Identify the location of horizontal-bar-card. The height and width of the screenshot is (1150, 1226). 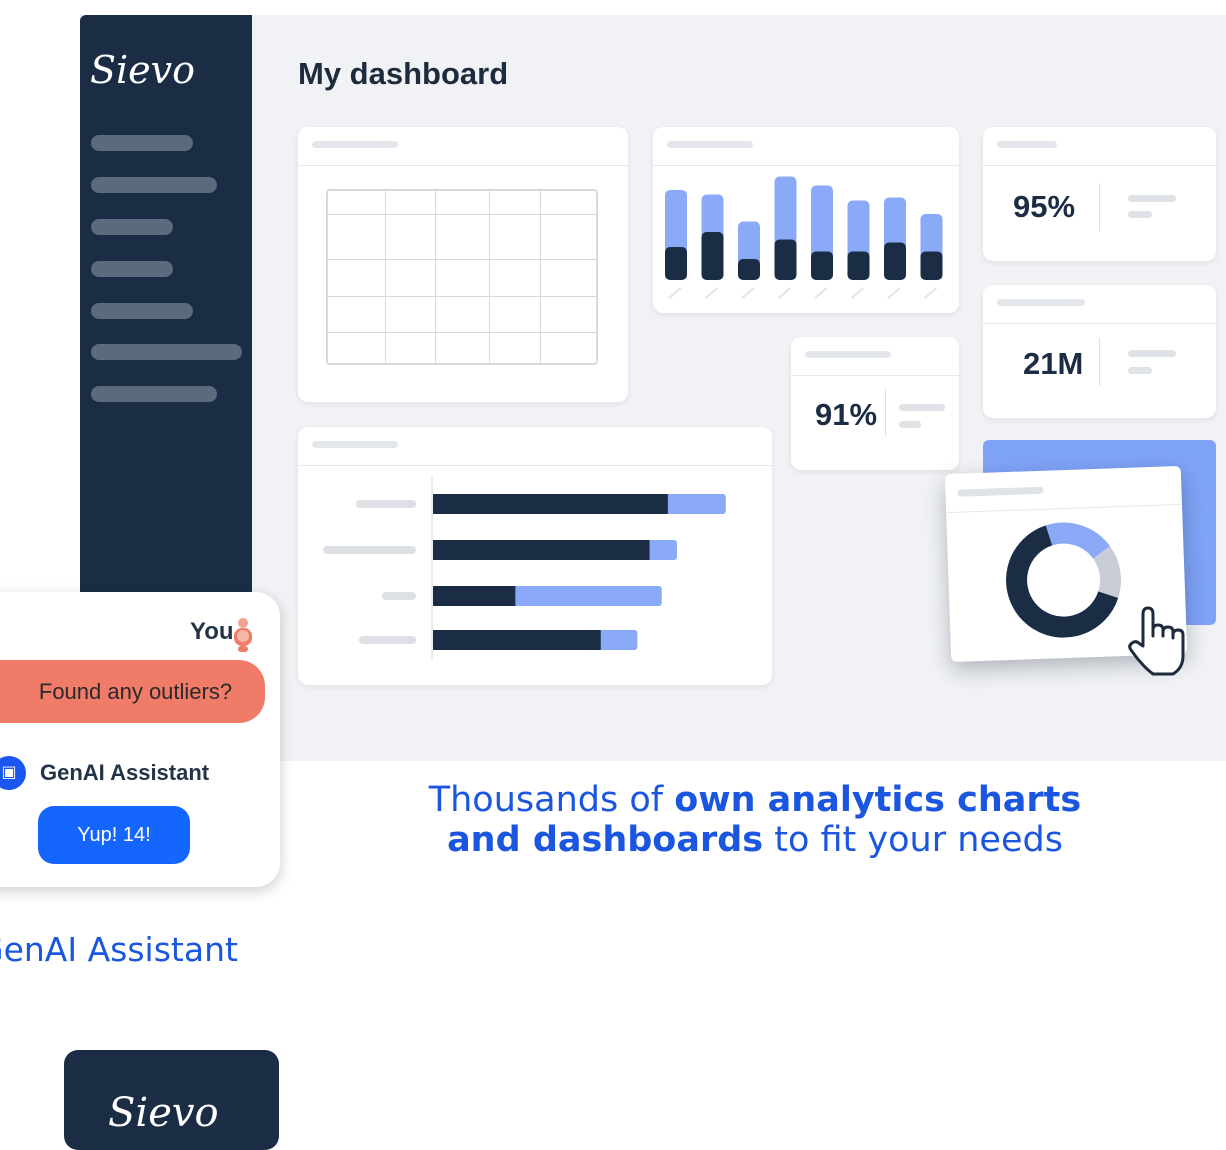
(535, 556).